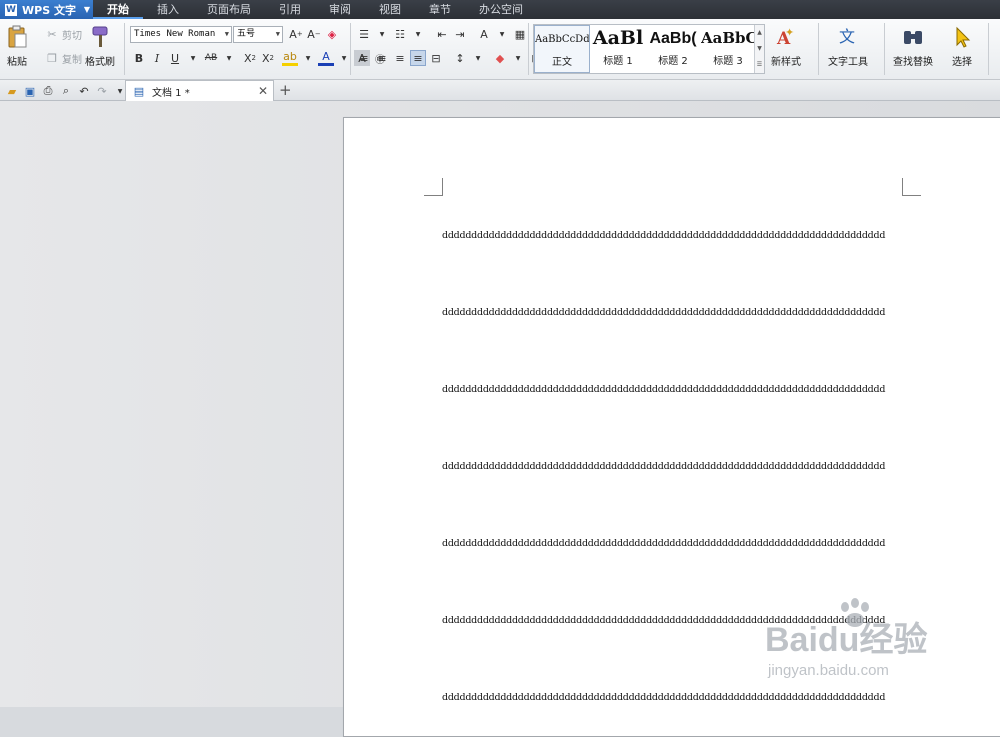 The width and height of the screenshot is (1000, 737). What do you see at coordinates (786, 62) in the screenshot?
I see `new-style-label: 新样式` at bounding box center [786, 62].